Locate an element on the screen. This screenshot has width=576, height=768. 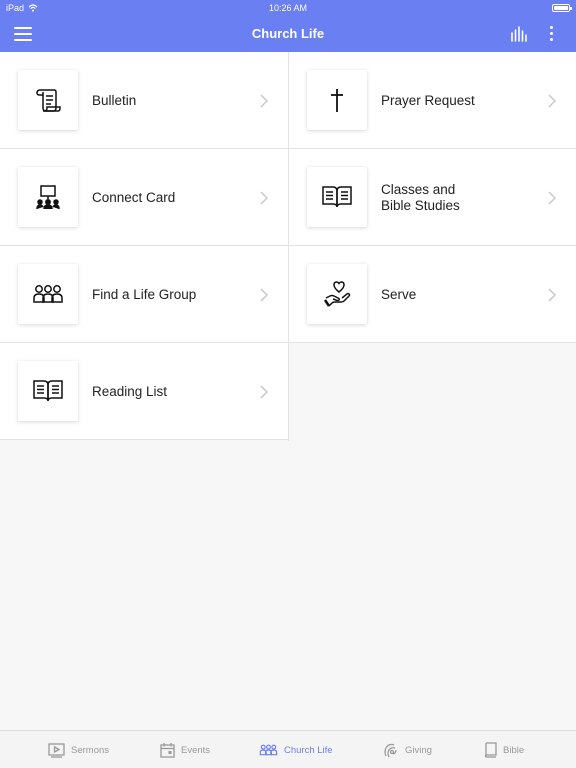
tab-sermons-label: Sermons is located at coordinates (90, 750).